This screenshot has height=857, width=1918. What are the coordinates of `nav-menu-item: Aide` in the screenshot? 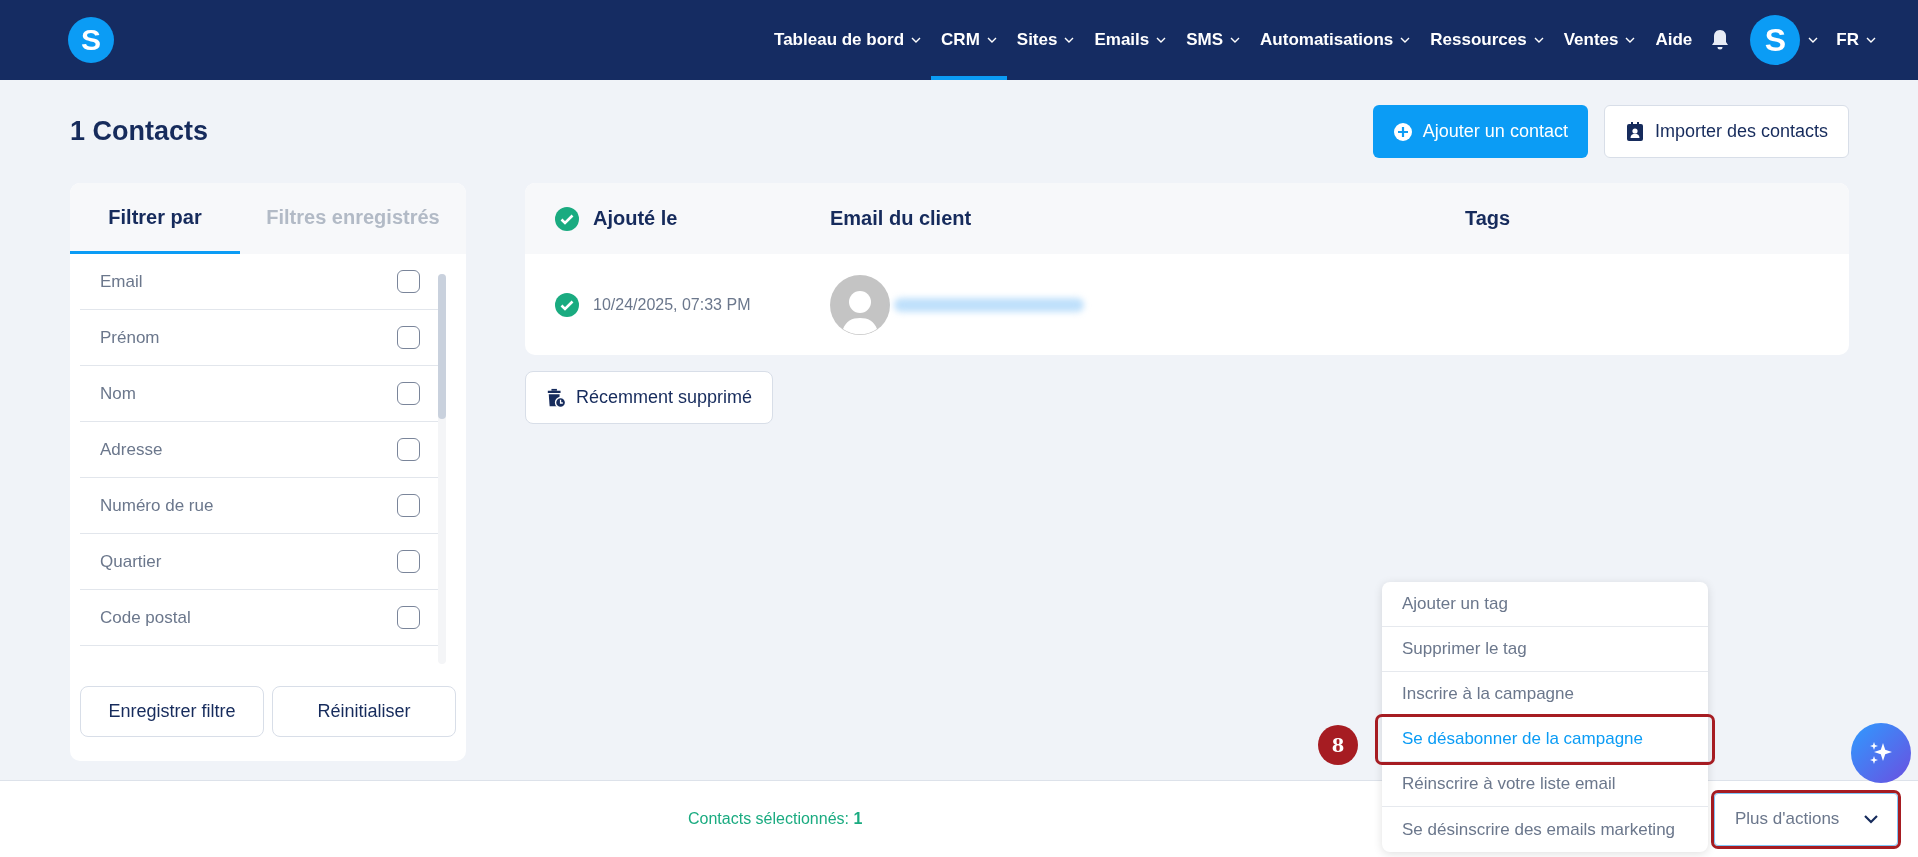 It's located at (1674, 40).